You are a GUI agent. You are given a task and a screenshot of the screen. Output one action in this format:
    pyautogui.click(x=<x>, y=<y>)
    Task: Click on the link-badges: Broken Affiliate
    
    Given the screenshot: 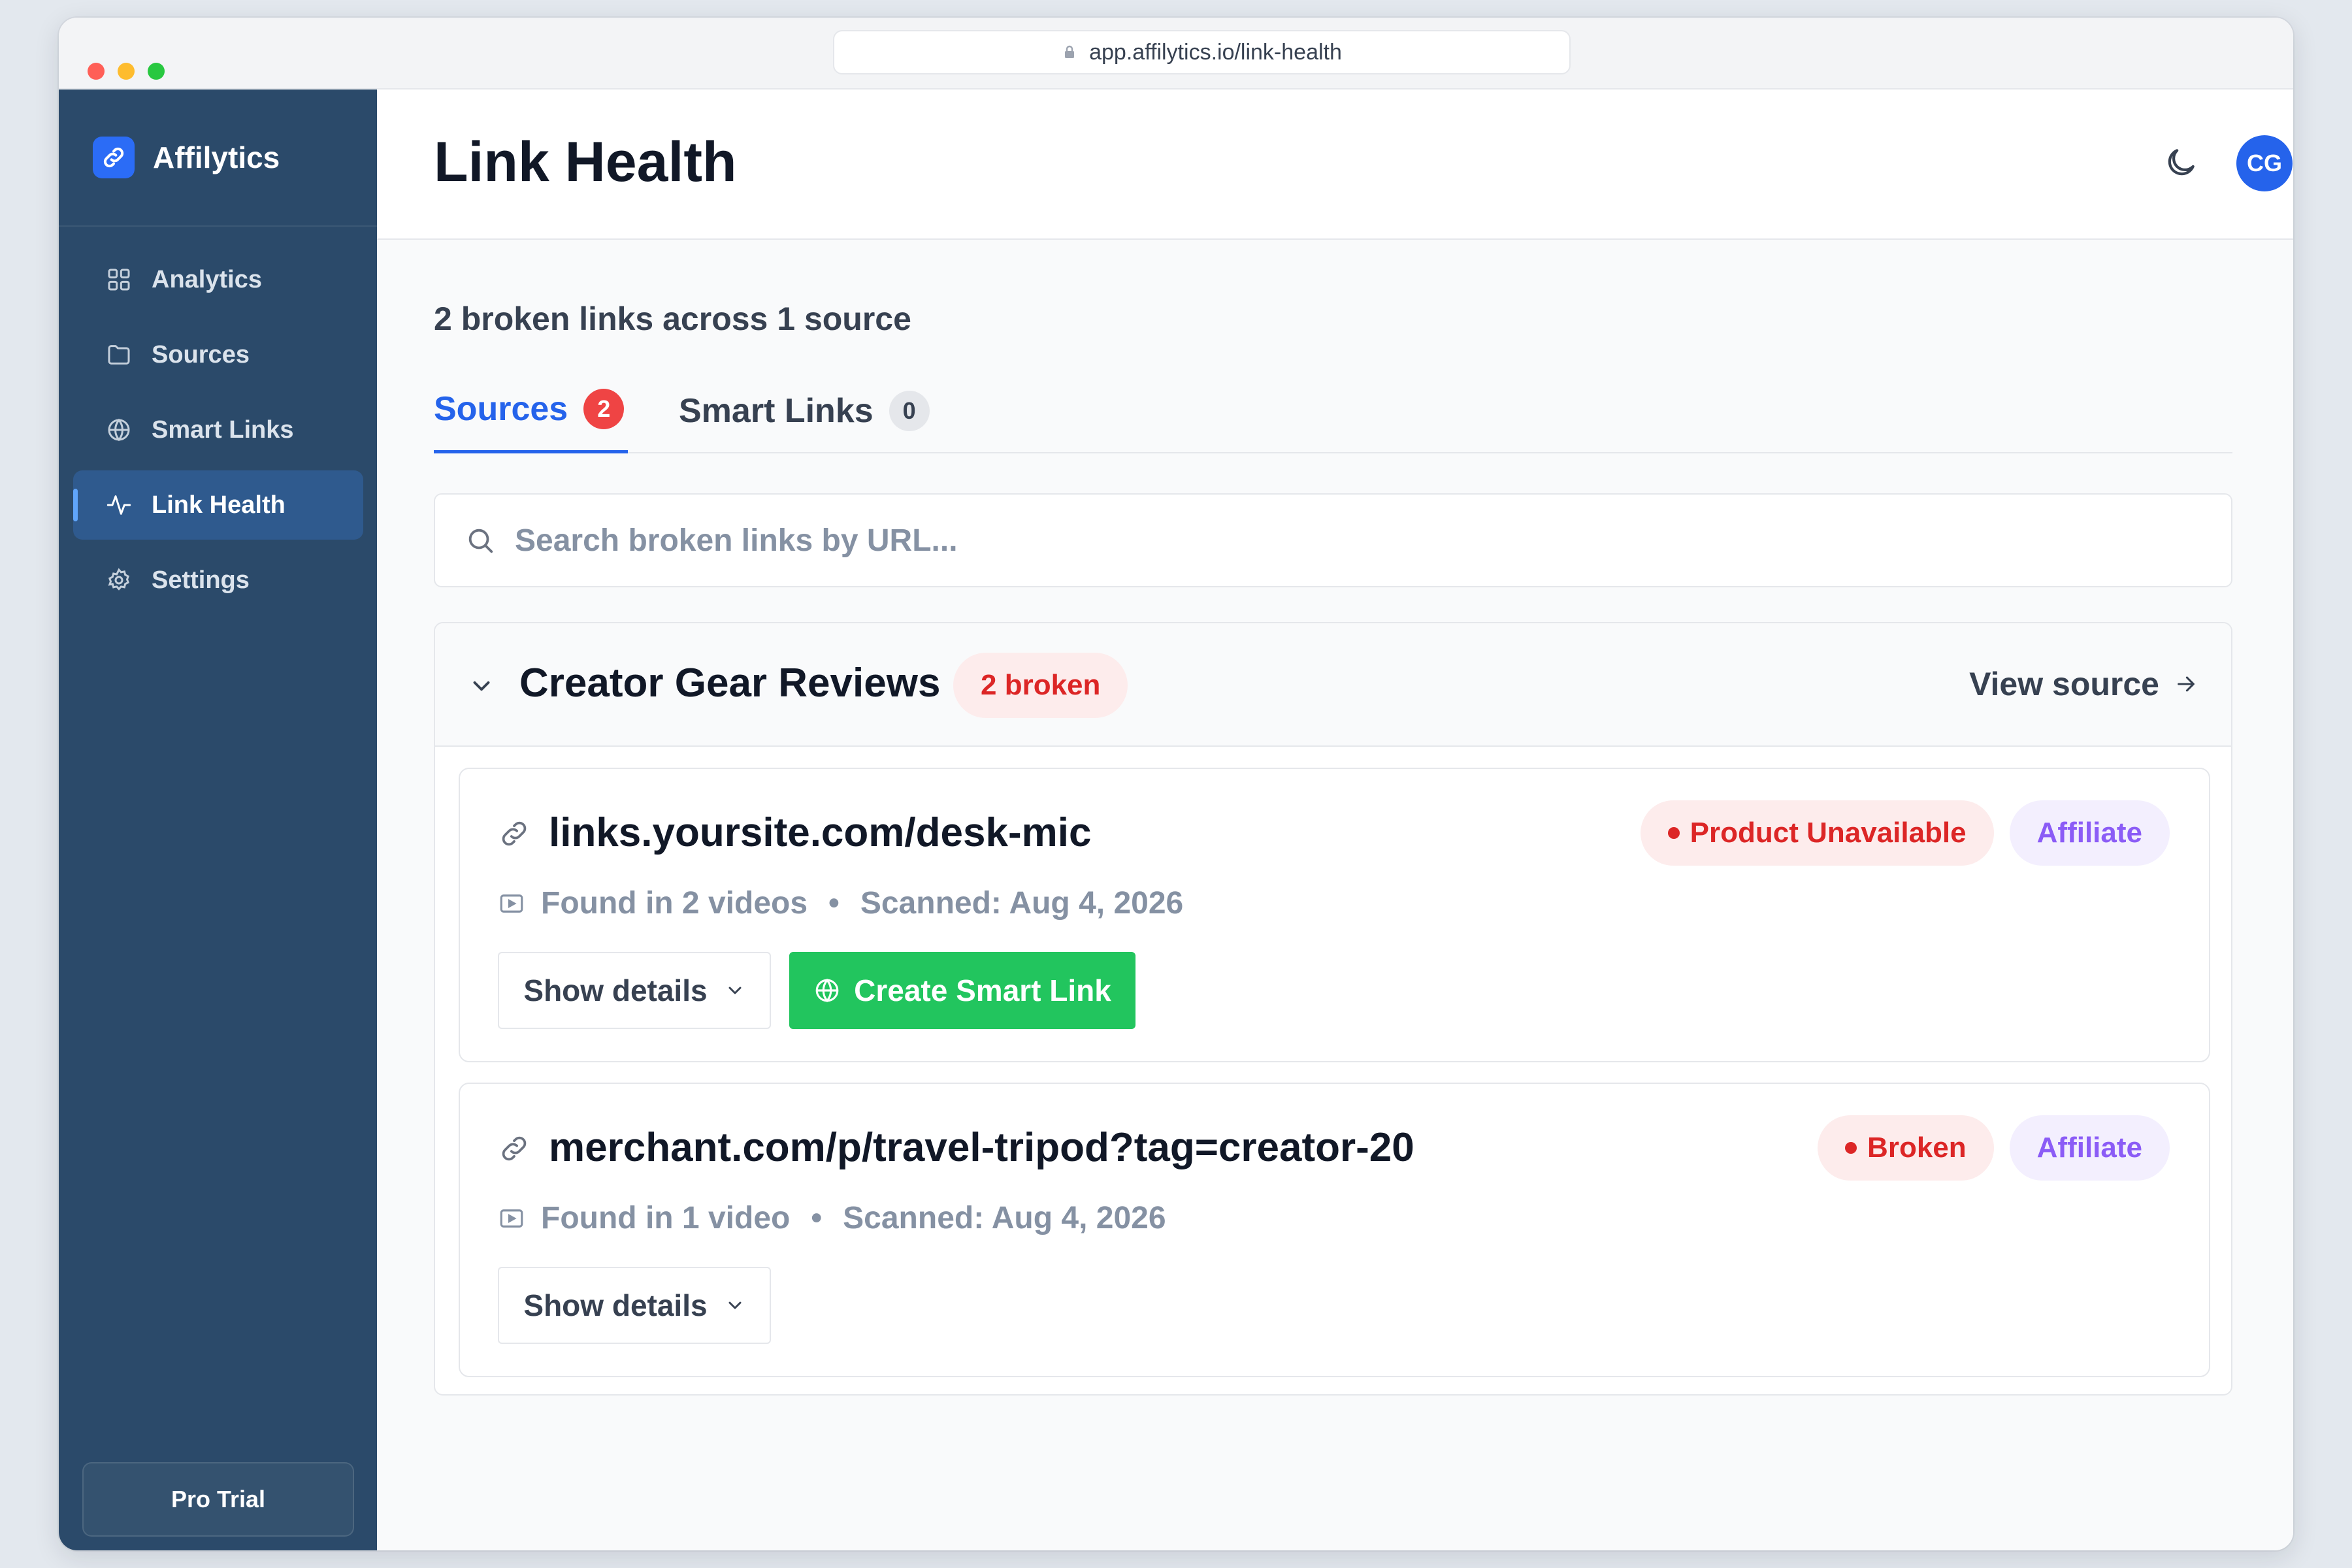 What is the action you would take?
    pyautogui.click(x=1994, y=1148)
    